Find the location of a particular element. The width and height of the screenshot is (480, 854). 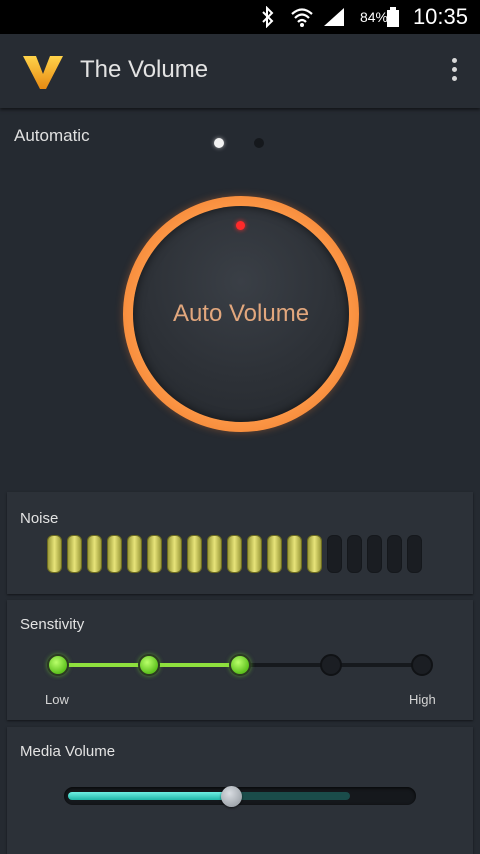

sensitivity-low-label: Low is located at coordinates (57, 699).